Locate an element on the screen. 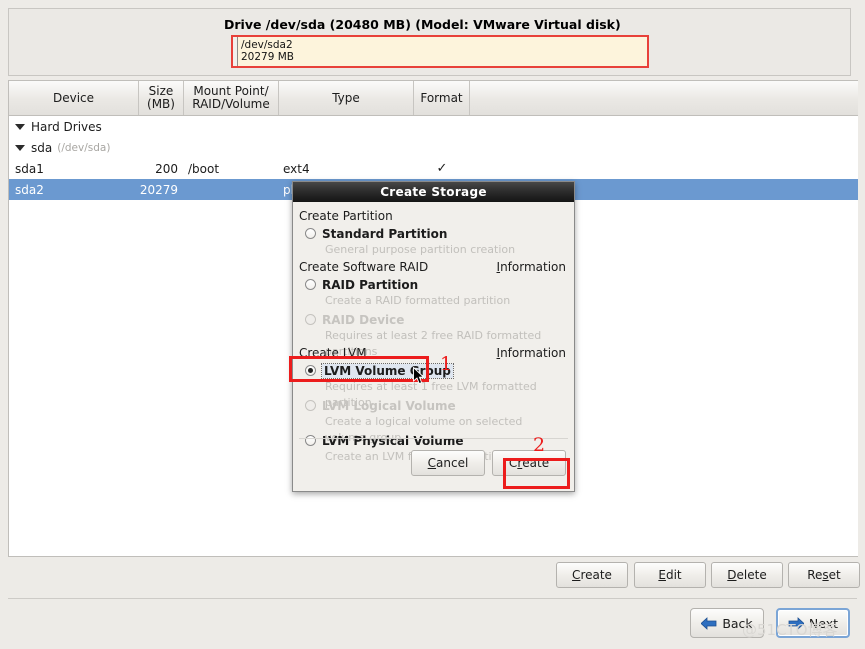 This screenshot has width=865, height=649. column-header-spacer is located at coordinates (664, 98).